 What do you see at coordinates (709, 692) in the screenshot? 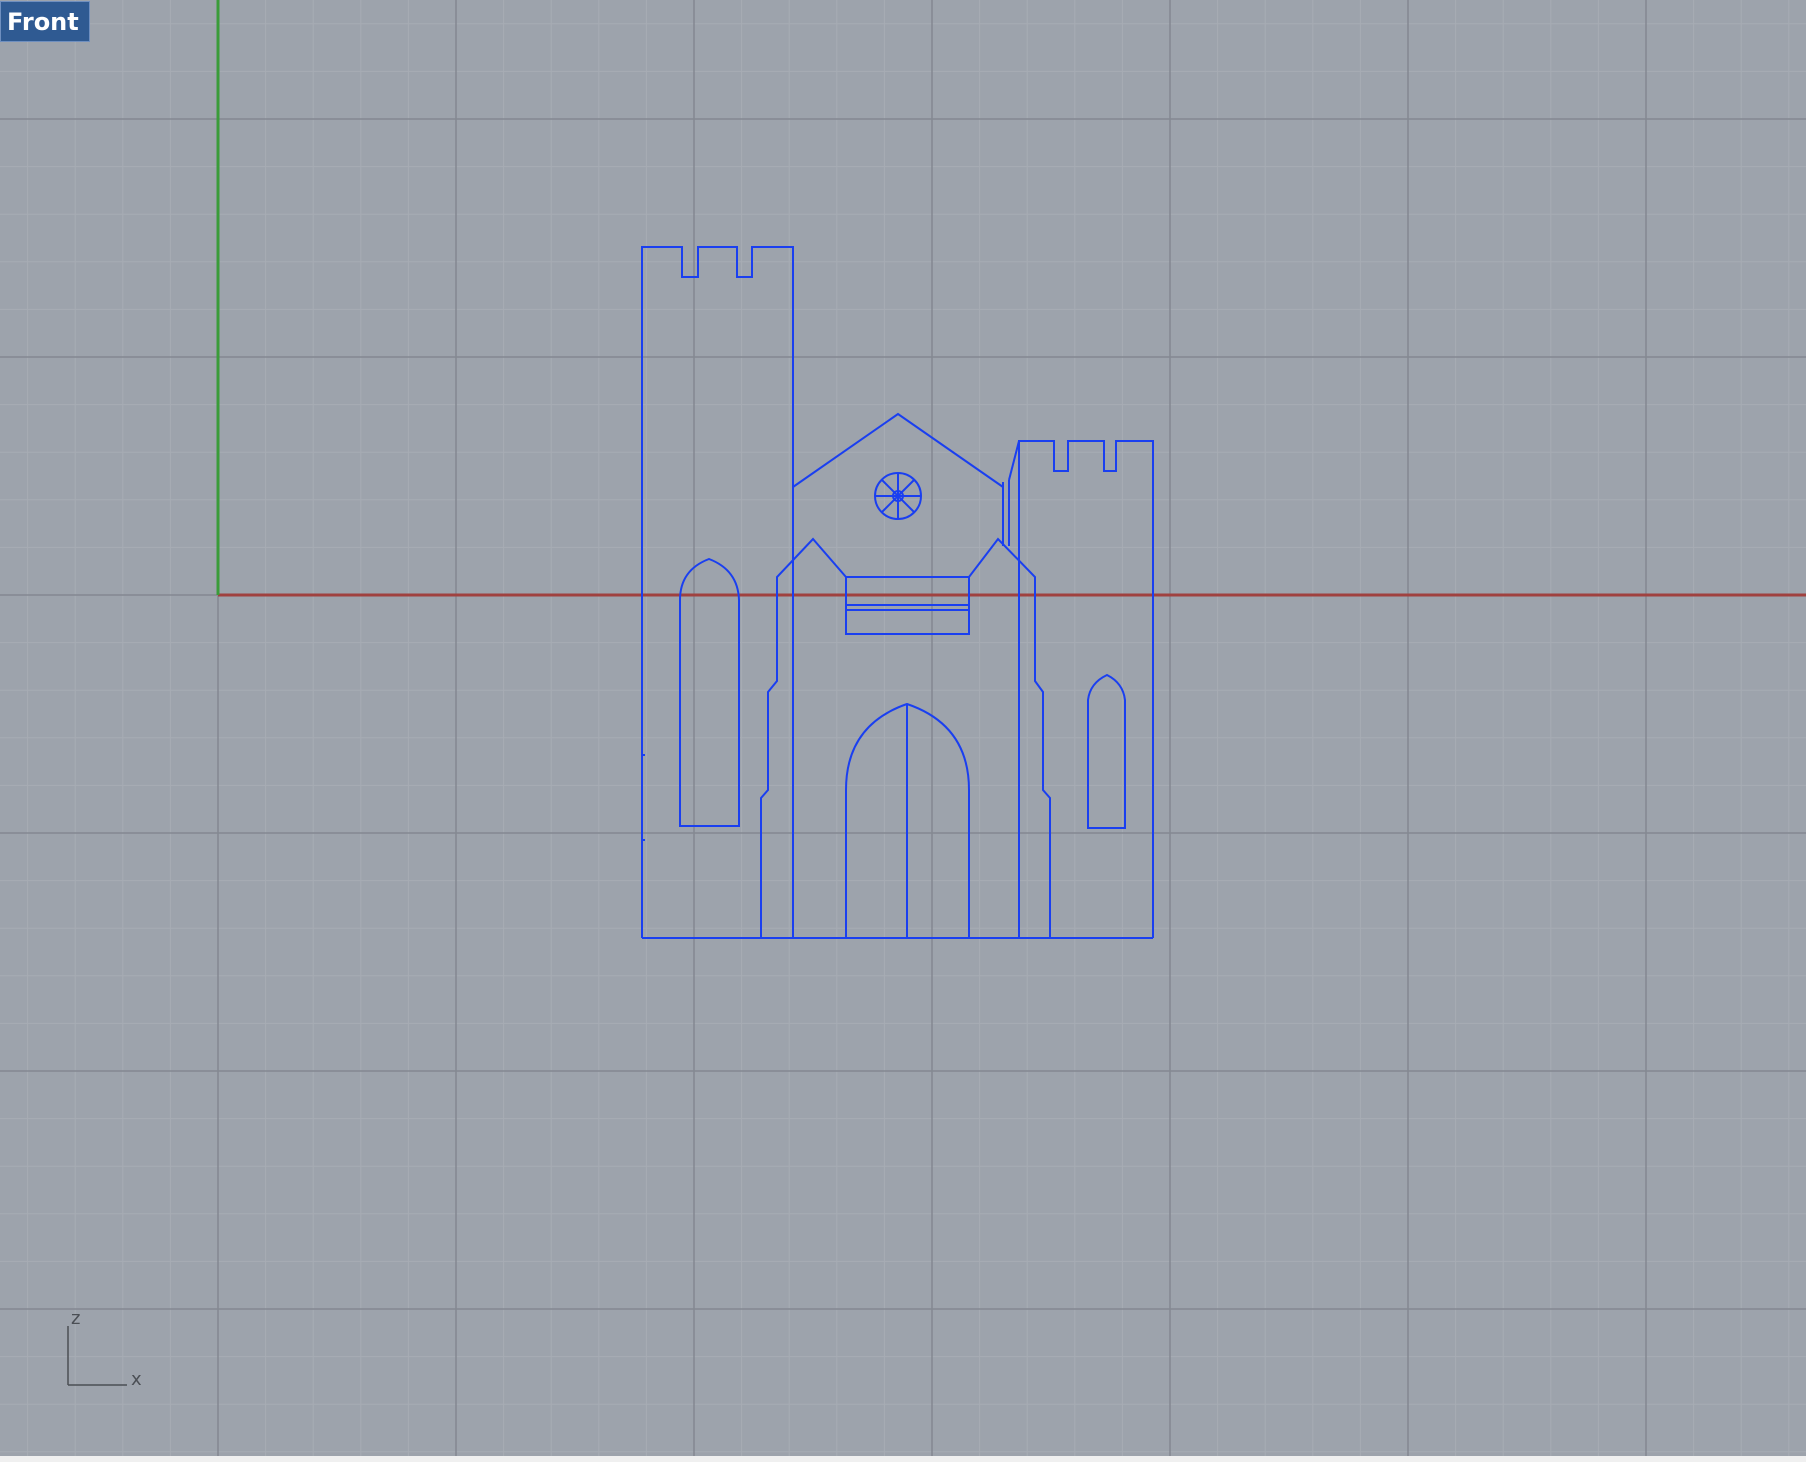
I see `left-tower-window` at bounding box center [709, 692].